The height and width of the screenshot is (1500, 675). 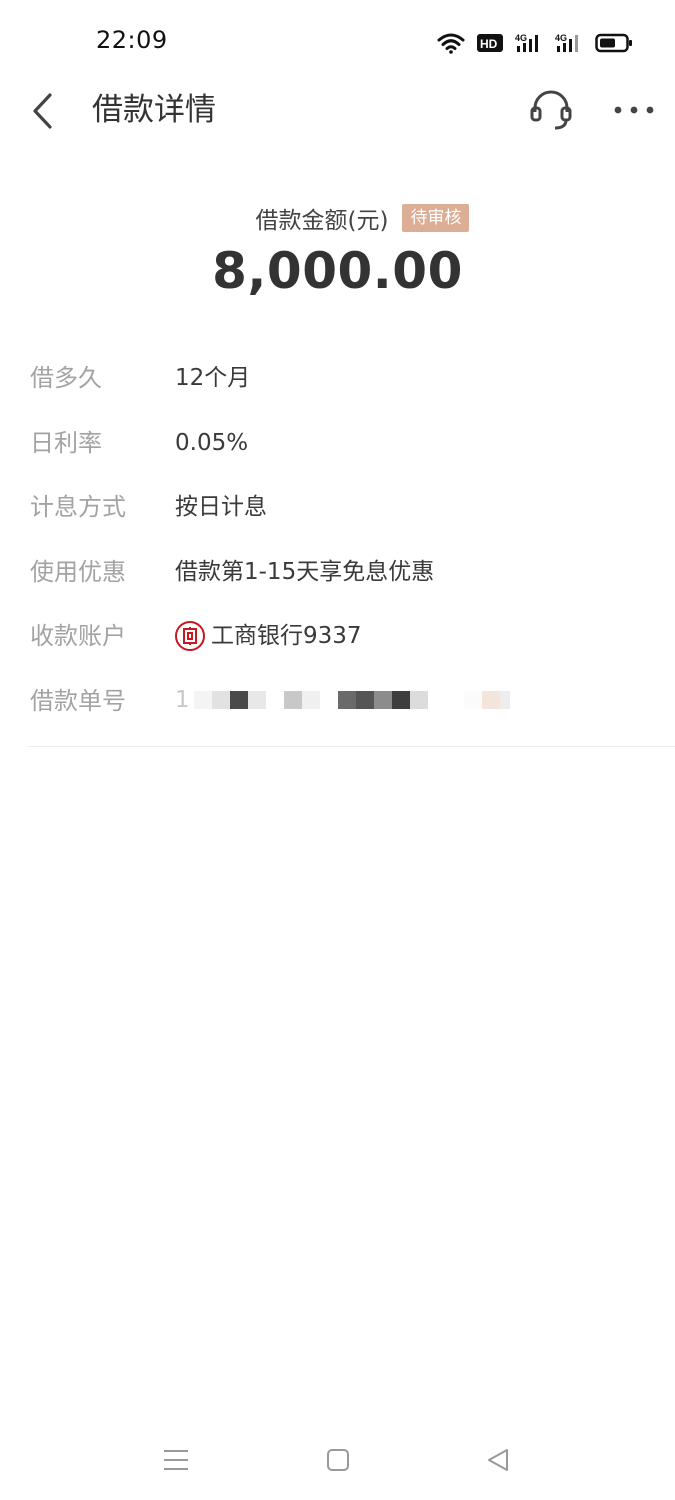 I want to click on loan-amount-section: 借款金额(元) 待审核 8,000.00, so click(x=337, y=250).